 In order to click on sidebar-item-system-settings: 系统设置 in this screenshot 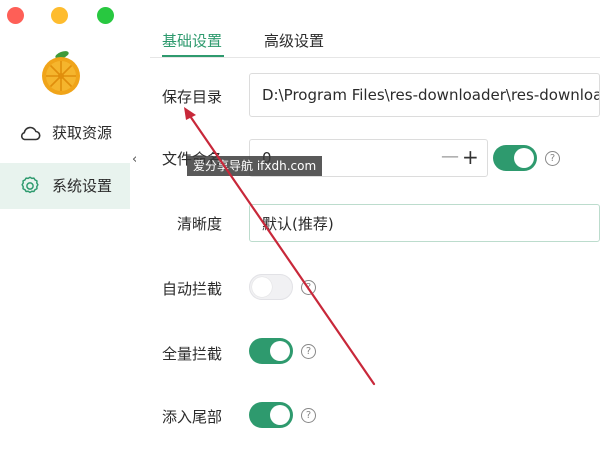, I will do `click(65, 186)`.